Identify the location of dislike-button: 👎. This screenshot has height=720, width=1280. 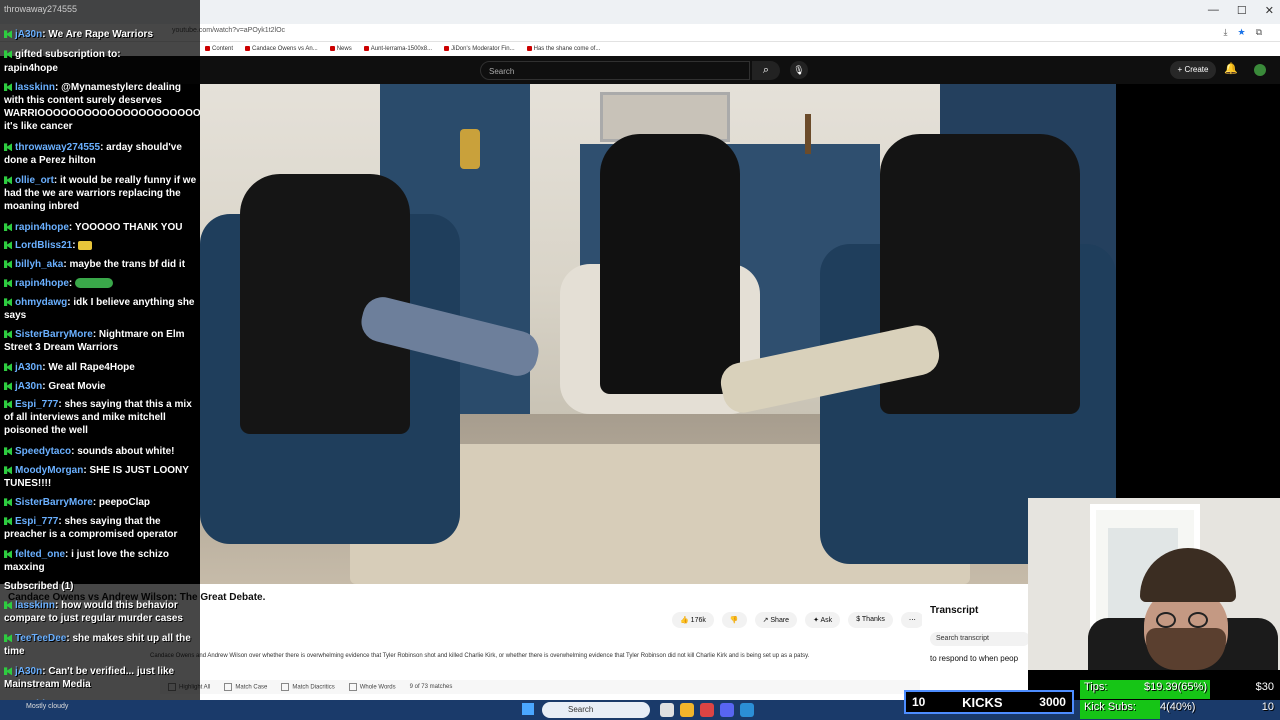
(734, 620).